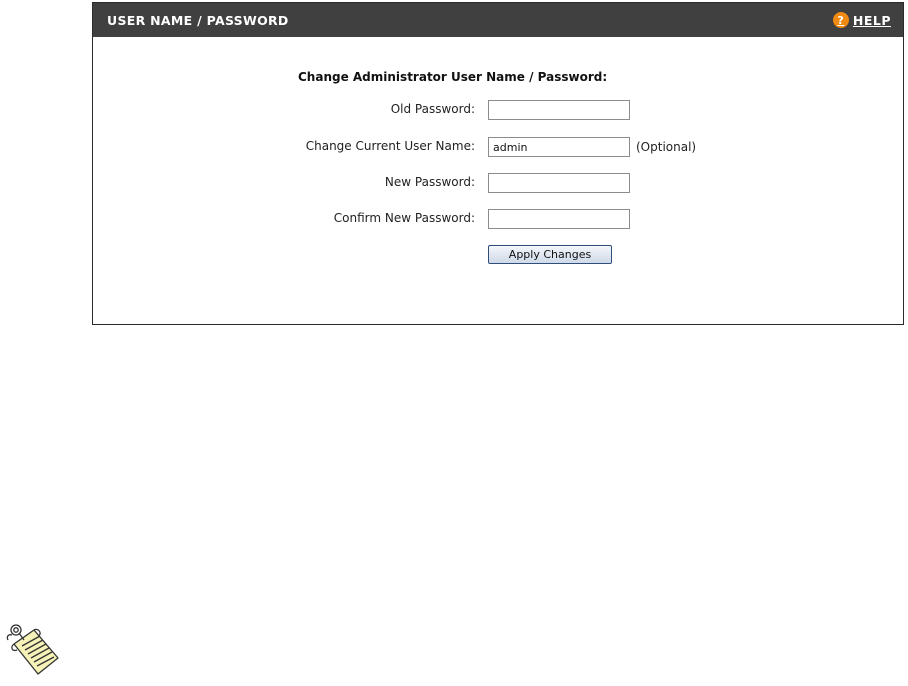  I want to click on username-label: Change Current User Name:, so click(390, 146).